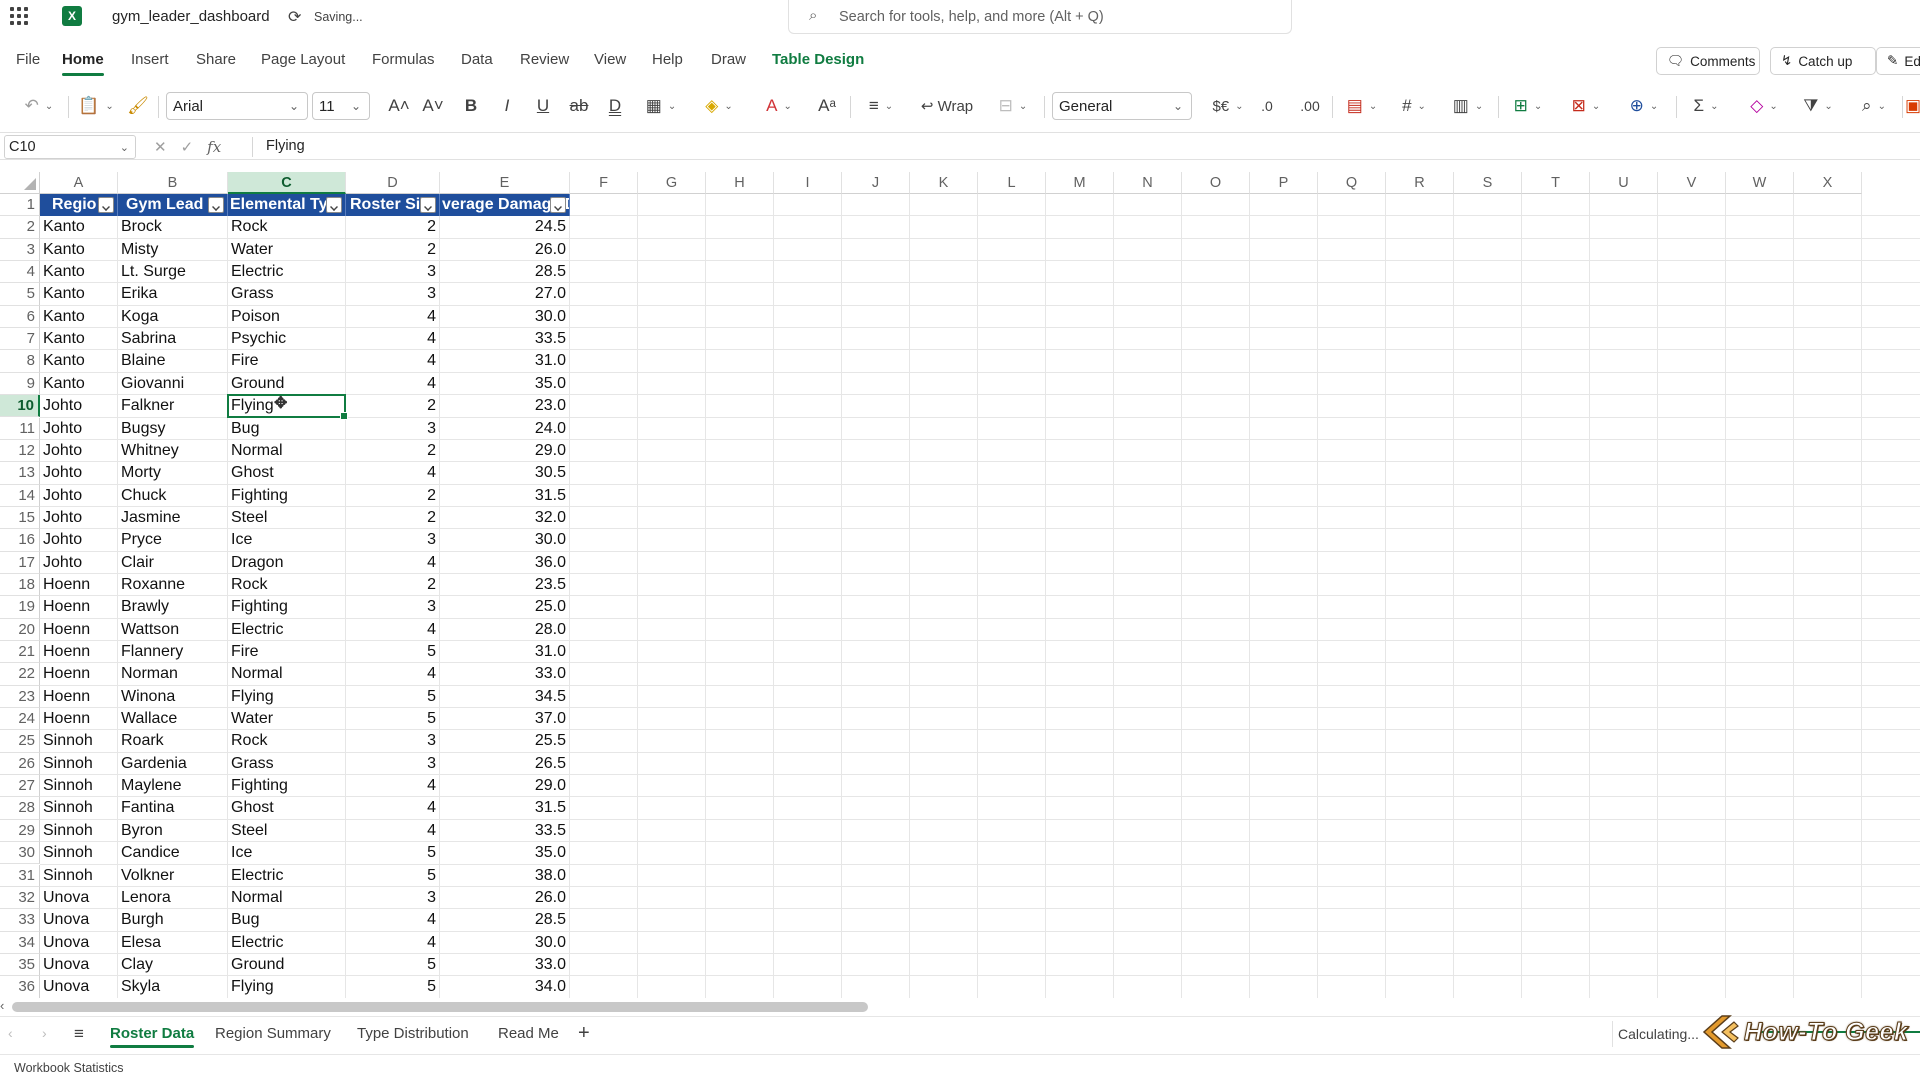  Describe the element at coordinates (20, 428) in the screenshot. I see `row-header: 11` at that location.